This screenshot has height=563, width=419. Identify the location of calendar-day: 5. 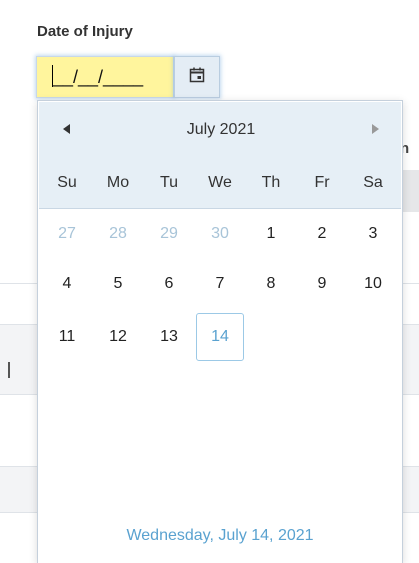
(118, 284).